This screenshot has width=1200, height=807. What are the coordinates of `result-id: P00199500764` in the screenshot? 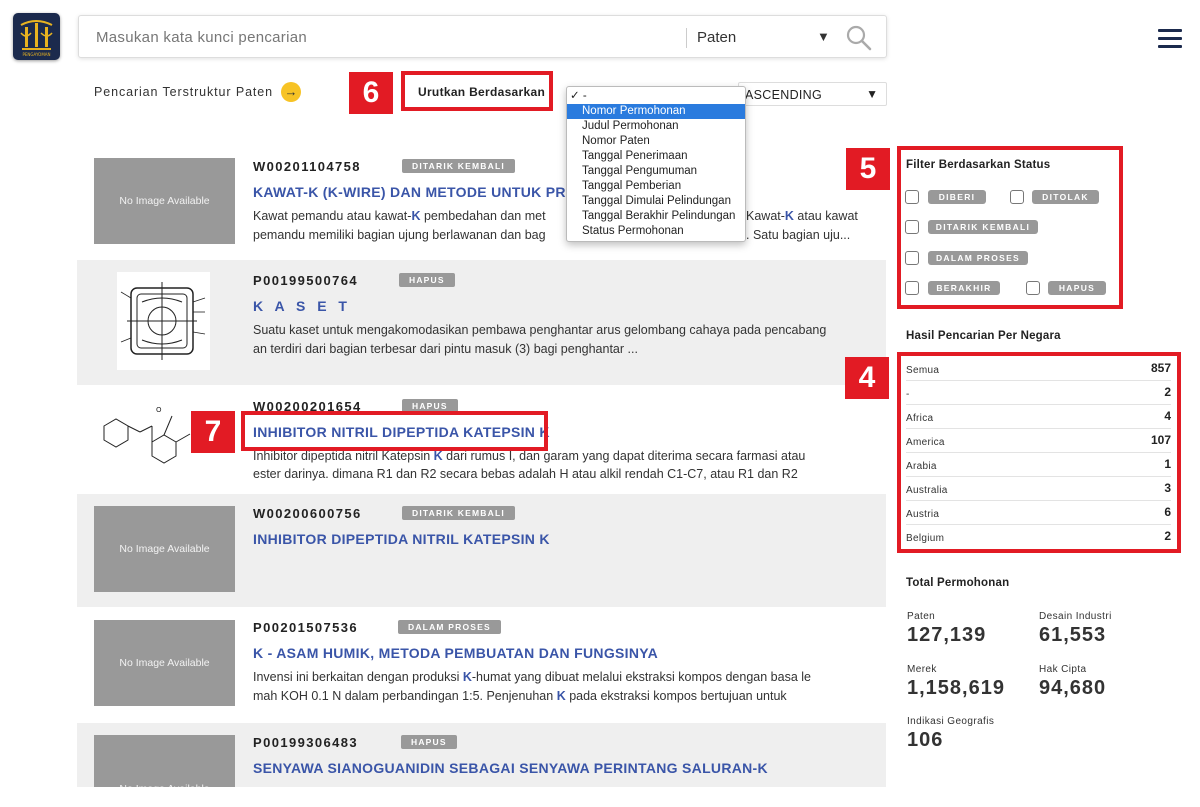 It's located at (306, 280).